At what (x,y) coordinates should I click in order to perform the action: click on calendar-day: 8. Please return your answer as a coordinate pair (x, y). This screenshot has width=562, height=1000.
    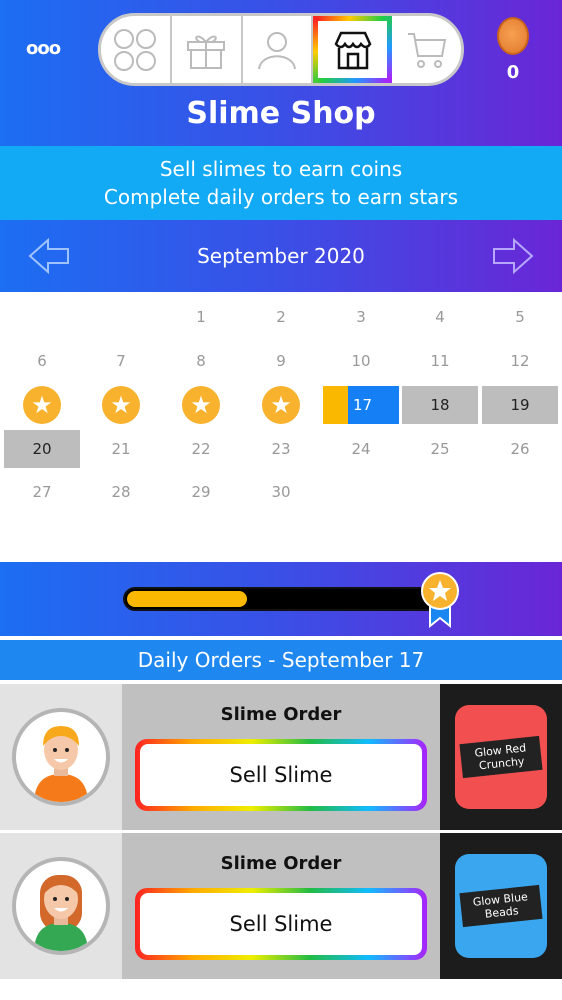
    Looking at the image, I should click on (201, 361).